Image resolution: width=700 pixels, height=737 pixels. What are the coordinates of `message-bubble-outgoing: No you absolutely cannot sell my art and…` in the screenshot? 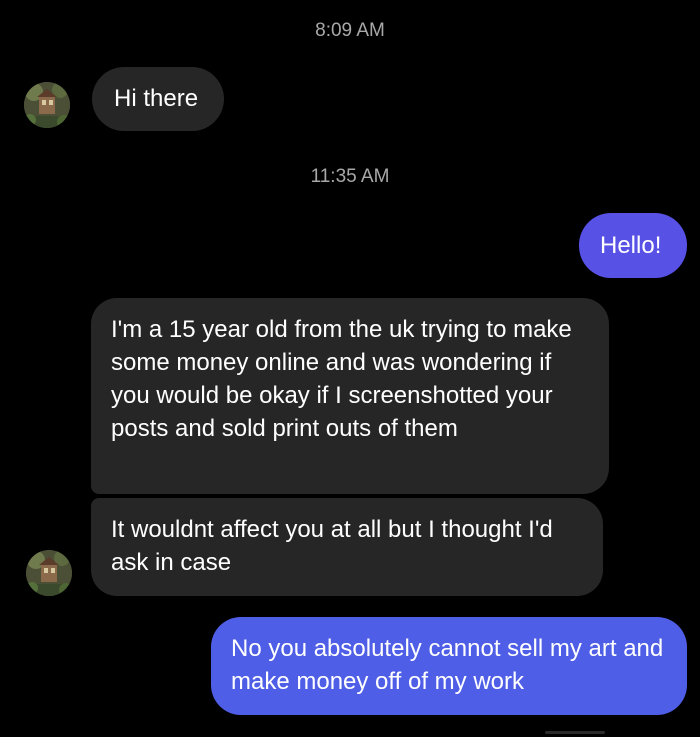 It's located at (449, 666).